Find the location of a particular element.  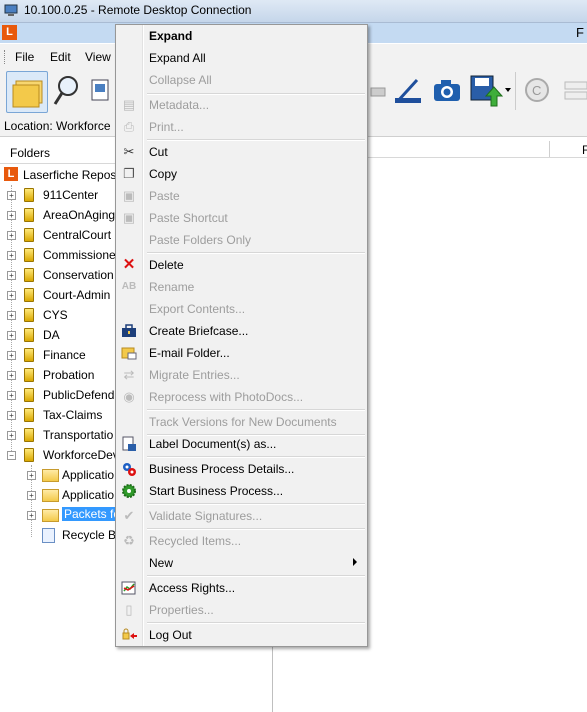

migrate-icon: ⇄ is located at coordinates (129, 374).